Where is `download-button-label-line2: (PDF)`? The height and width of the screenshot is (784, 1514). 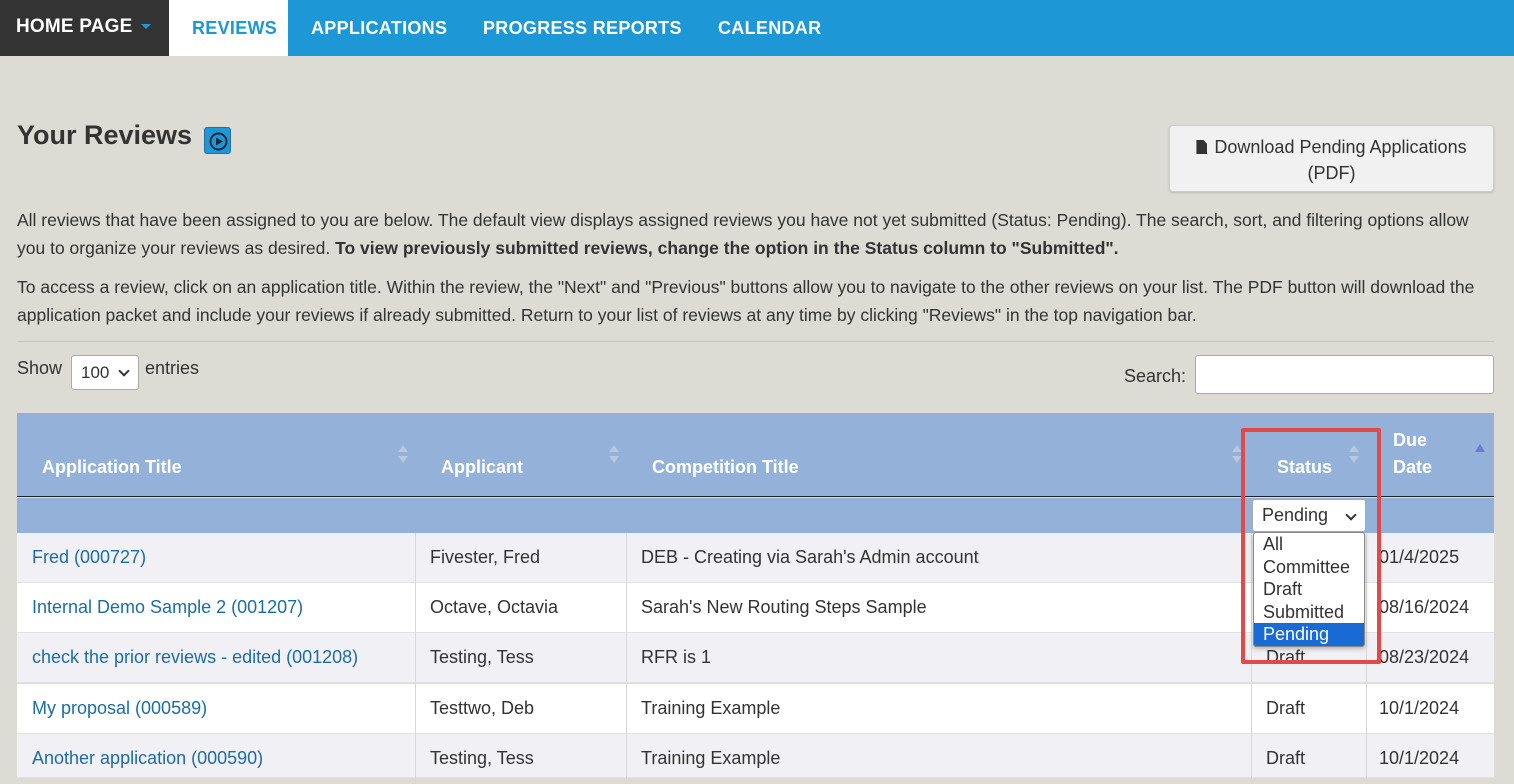
download-button-label-line2: (PDF) is located at coordinates (1331, 173).